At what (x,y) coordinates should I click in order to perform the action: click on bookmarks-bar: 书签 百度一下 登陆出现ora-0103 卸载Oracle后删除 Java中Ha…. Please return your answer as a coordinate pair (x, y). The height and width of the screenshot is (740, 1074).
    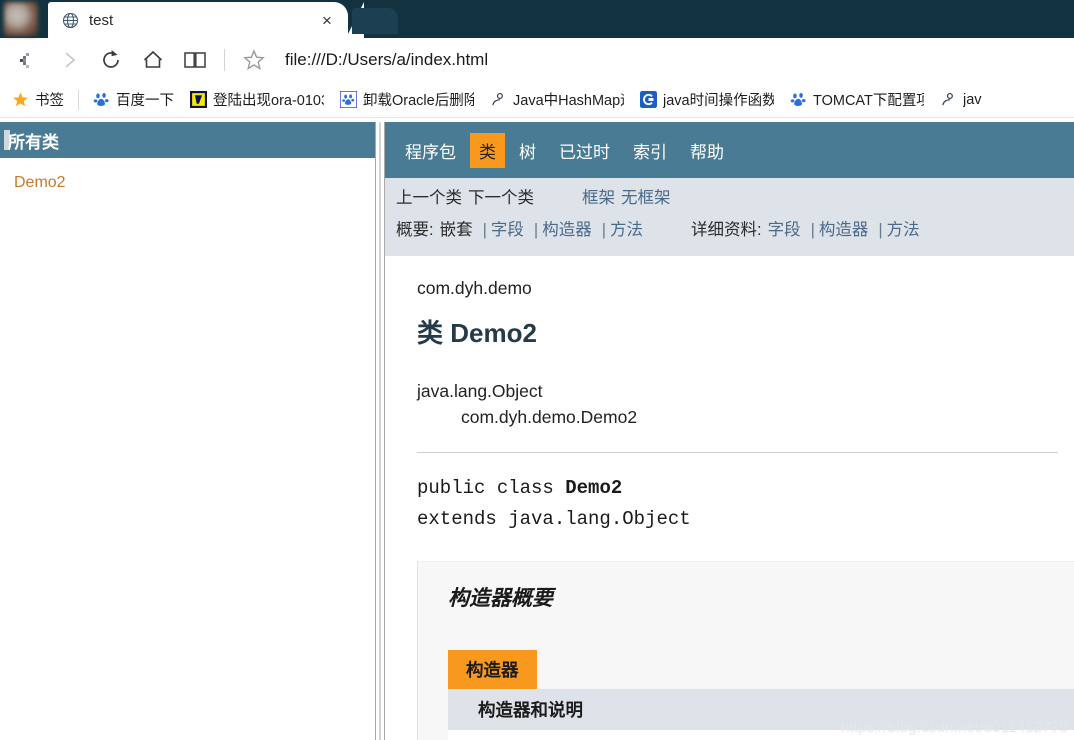
    Looking at the image, I should click on (537, 100).